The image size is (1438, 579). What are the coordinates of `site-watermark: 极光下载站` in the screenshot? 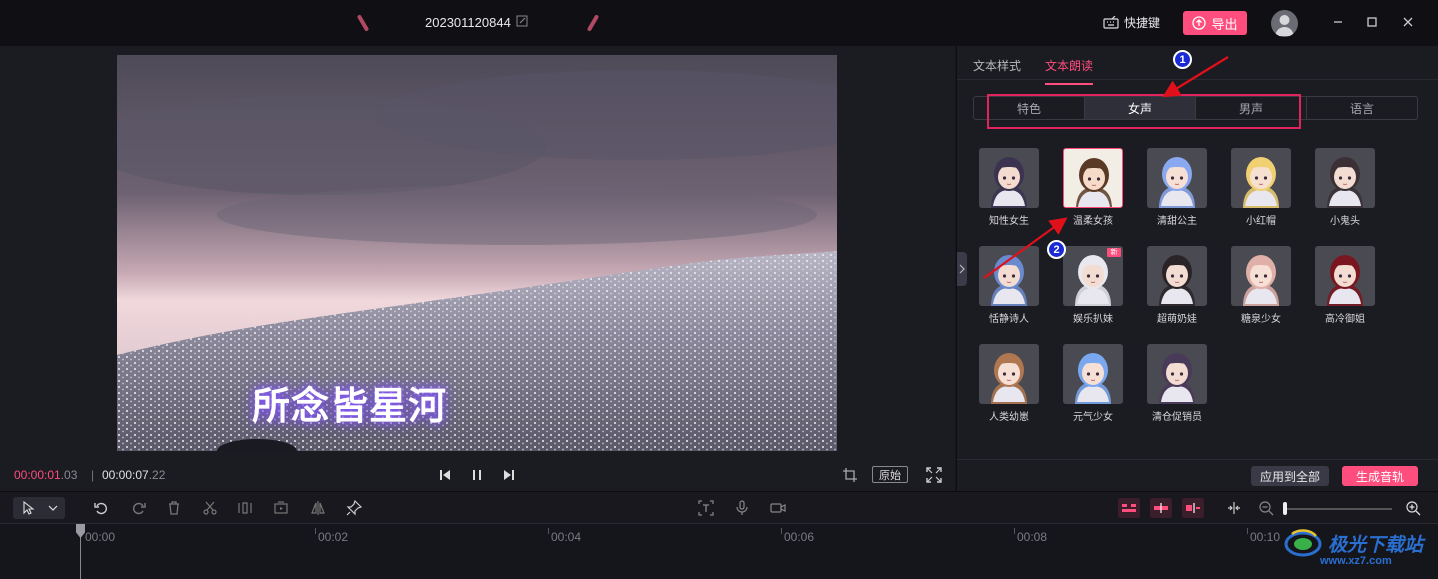 It's located at (1353, 543).